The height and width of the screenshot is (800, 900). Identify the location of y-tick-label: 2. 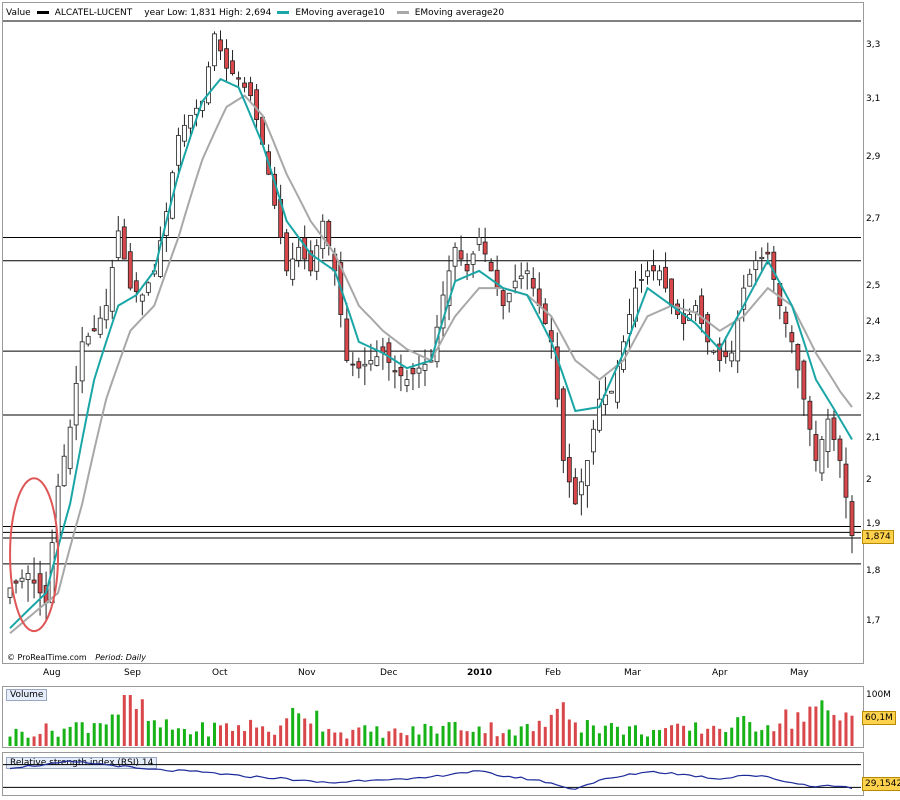
(869, 479).